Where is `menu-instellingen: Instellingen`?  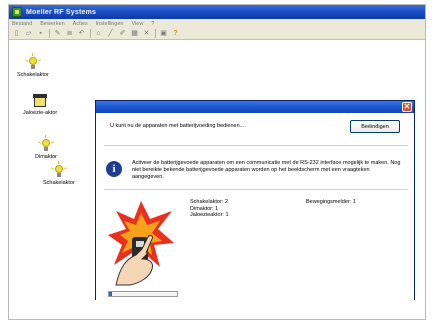 menu-instellingen: Instellingen is located at coordinates (110, 24).